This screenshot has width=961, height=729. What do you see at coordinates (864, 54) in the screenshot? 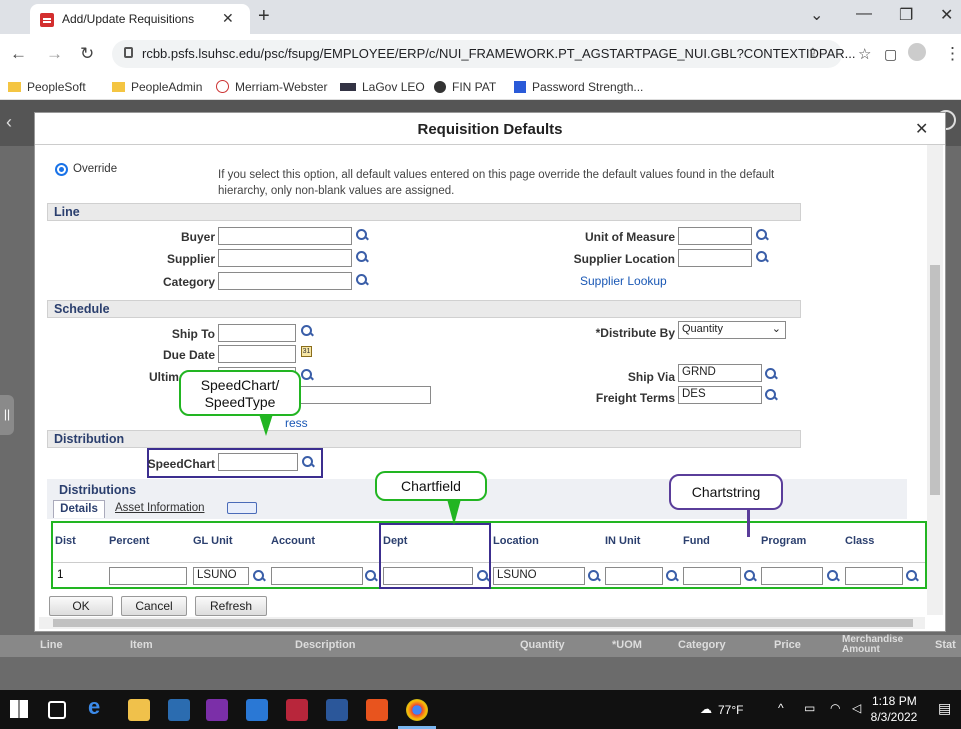
I see `bookmark-star-icon: ☆` at bounding box center [864, 54].